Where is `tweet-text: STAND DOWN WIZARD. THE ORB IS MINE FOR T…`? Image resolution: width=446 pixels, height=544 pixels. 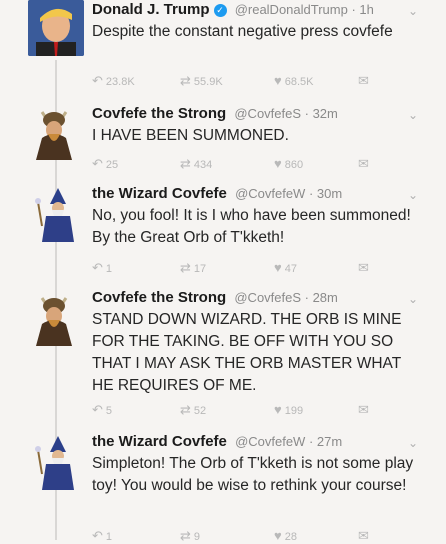 tweet-text: STAND DOWN WIZARD. THE ORB IS MINE FOR T… is located at coordinates (247, 352).